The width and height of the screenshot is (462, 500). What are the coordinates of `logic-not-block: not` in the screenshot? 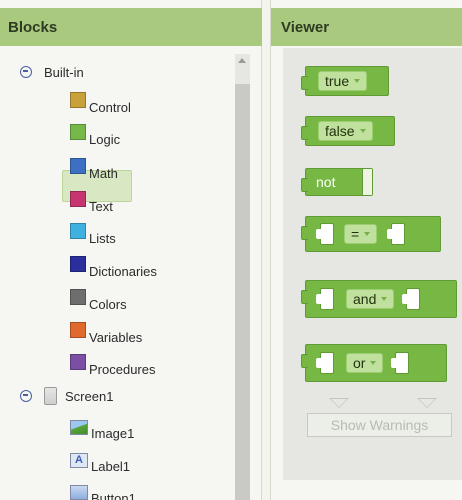 It's located at (337, 182).